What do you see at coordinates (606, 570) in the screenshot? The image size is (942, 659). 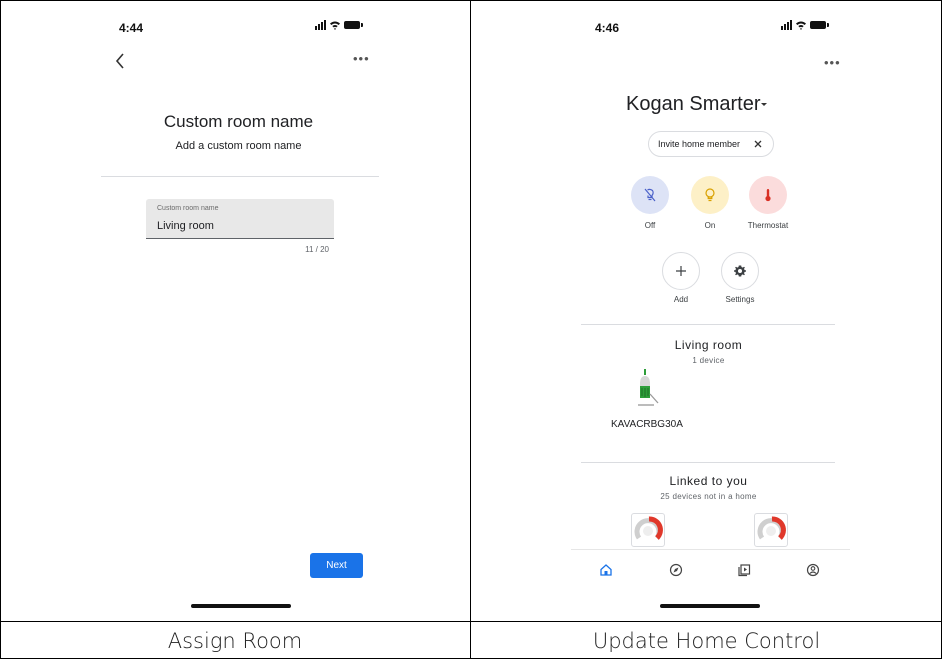 I see `home-icon` at bounding box center [606, 570].